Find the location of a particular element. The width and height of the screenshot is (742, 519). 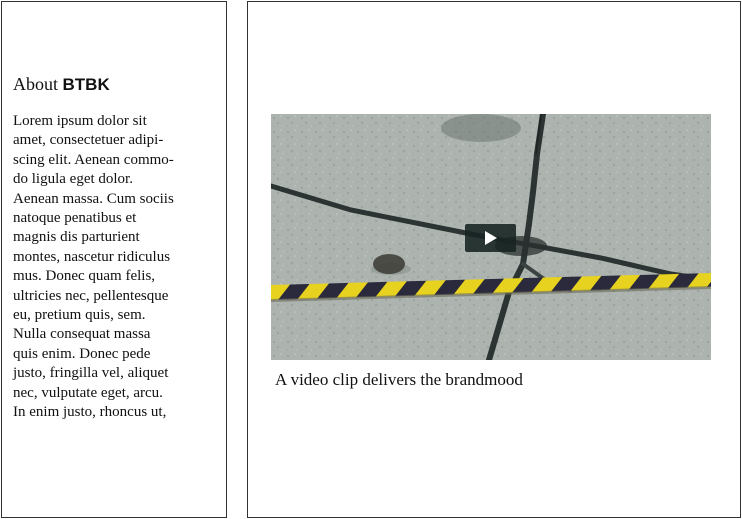

about-text-line: ultricies nec, pellentesque is located at coordinates (91, 295).